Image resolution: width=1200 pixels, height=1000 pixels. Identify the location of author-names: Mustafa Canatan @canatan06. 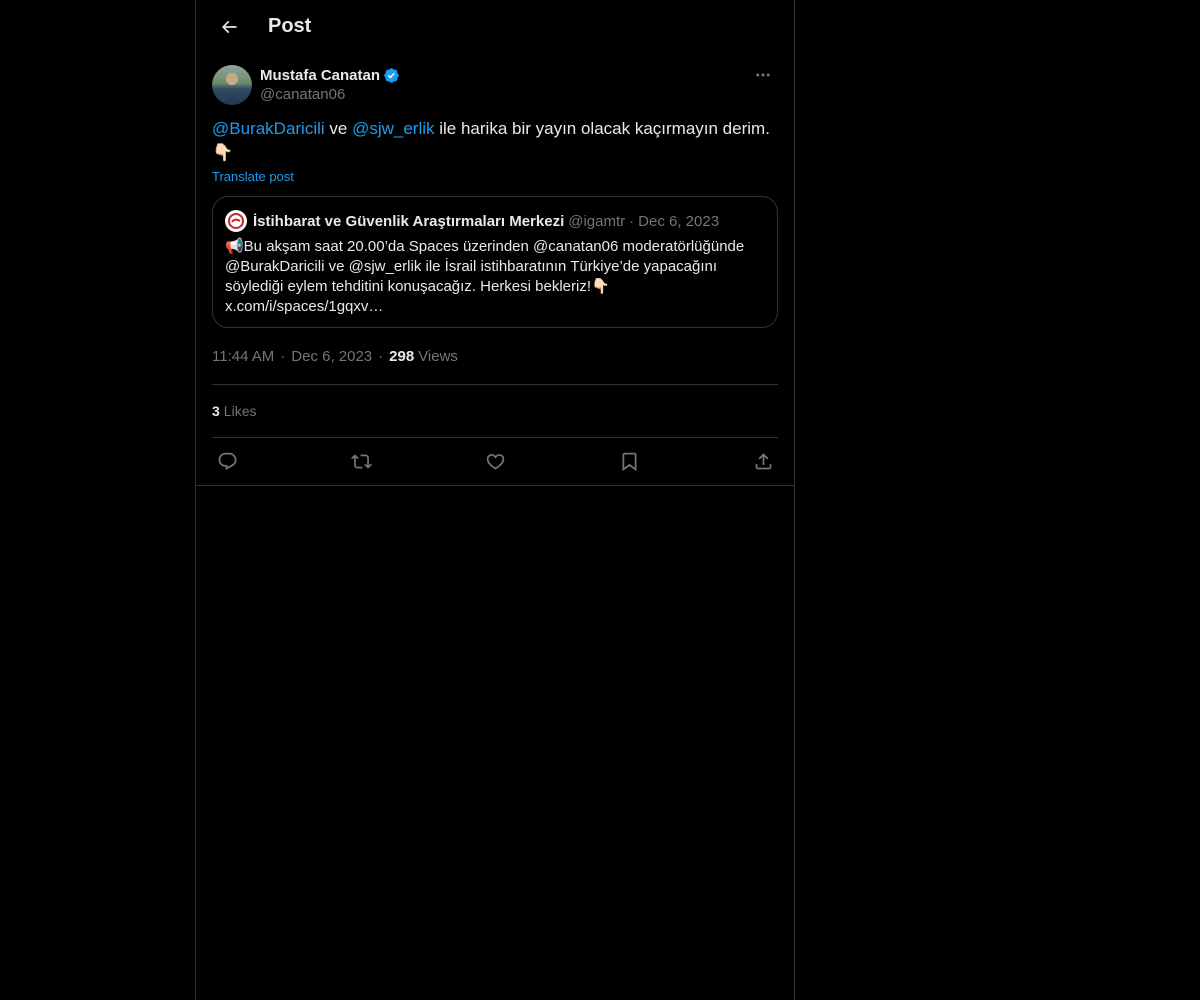
(330, 85).